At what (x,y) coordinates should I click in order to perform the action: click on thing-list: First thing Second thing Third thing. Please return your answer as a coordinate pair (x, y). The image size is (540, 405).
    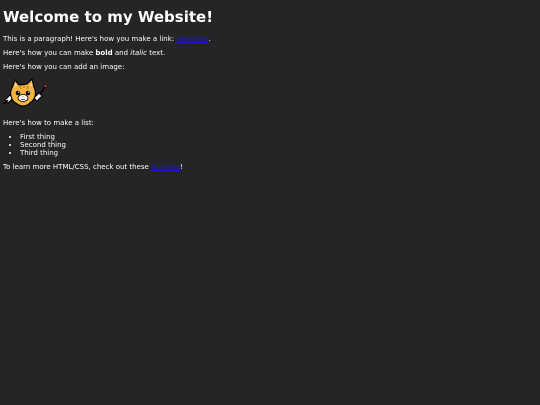
    Looking at the image, I should click on (270, 145).